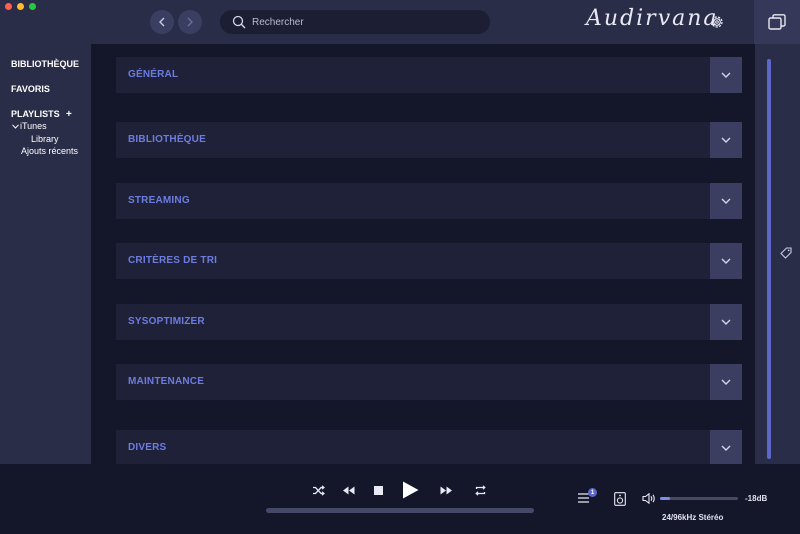  What do you see at coordinates (20, 6) in the screenshot?
I see `minimize-window-button` at bounding box center [20, 6].